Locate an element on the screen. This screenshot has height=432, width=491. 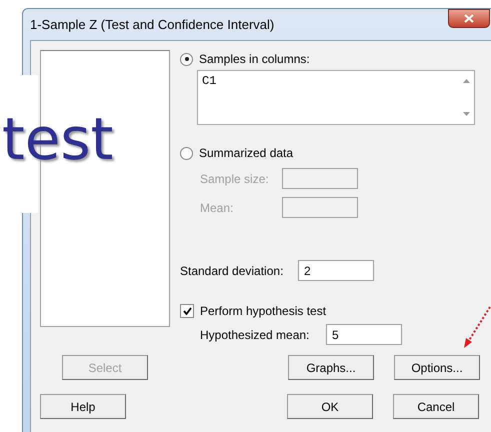
checkmark-icon is located at coordinates (187, 311).